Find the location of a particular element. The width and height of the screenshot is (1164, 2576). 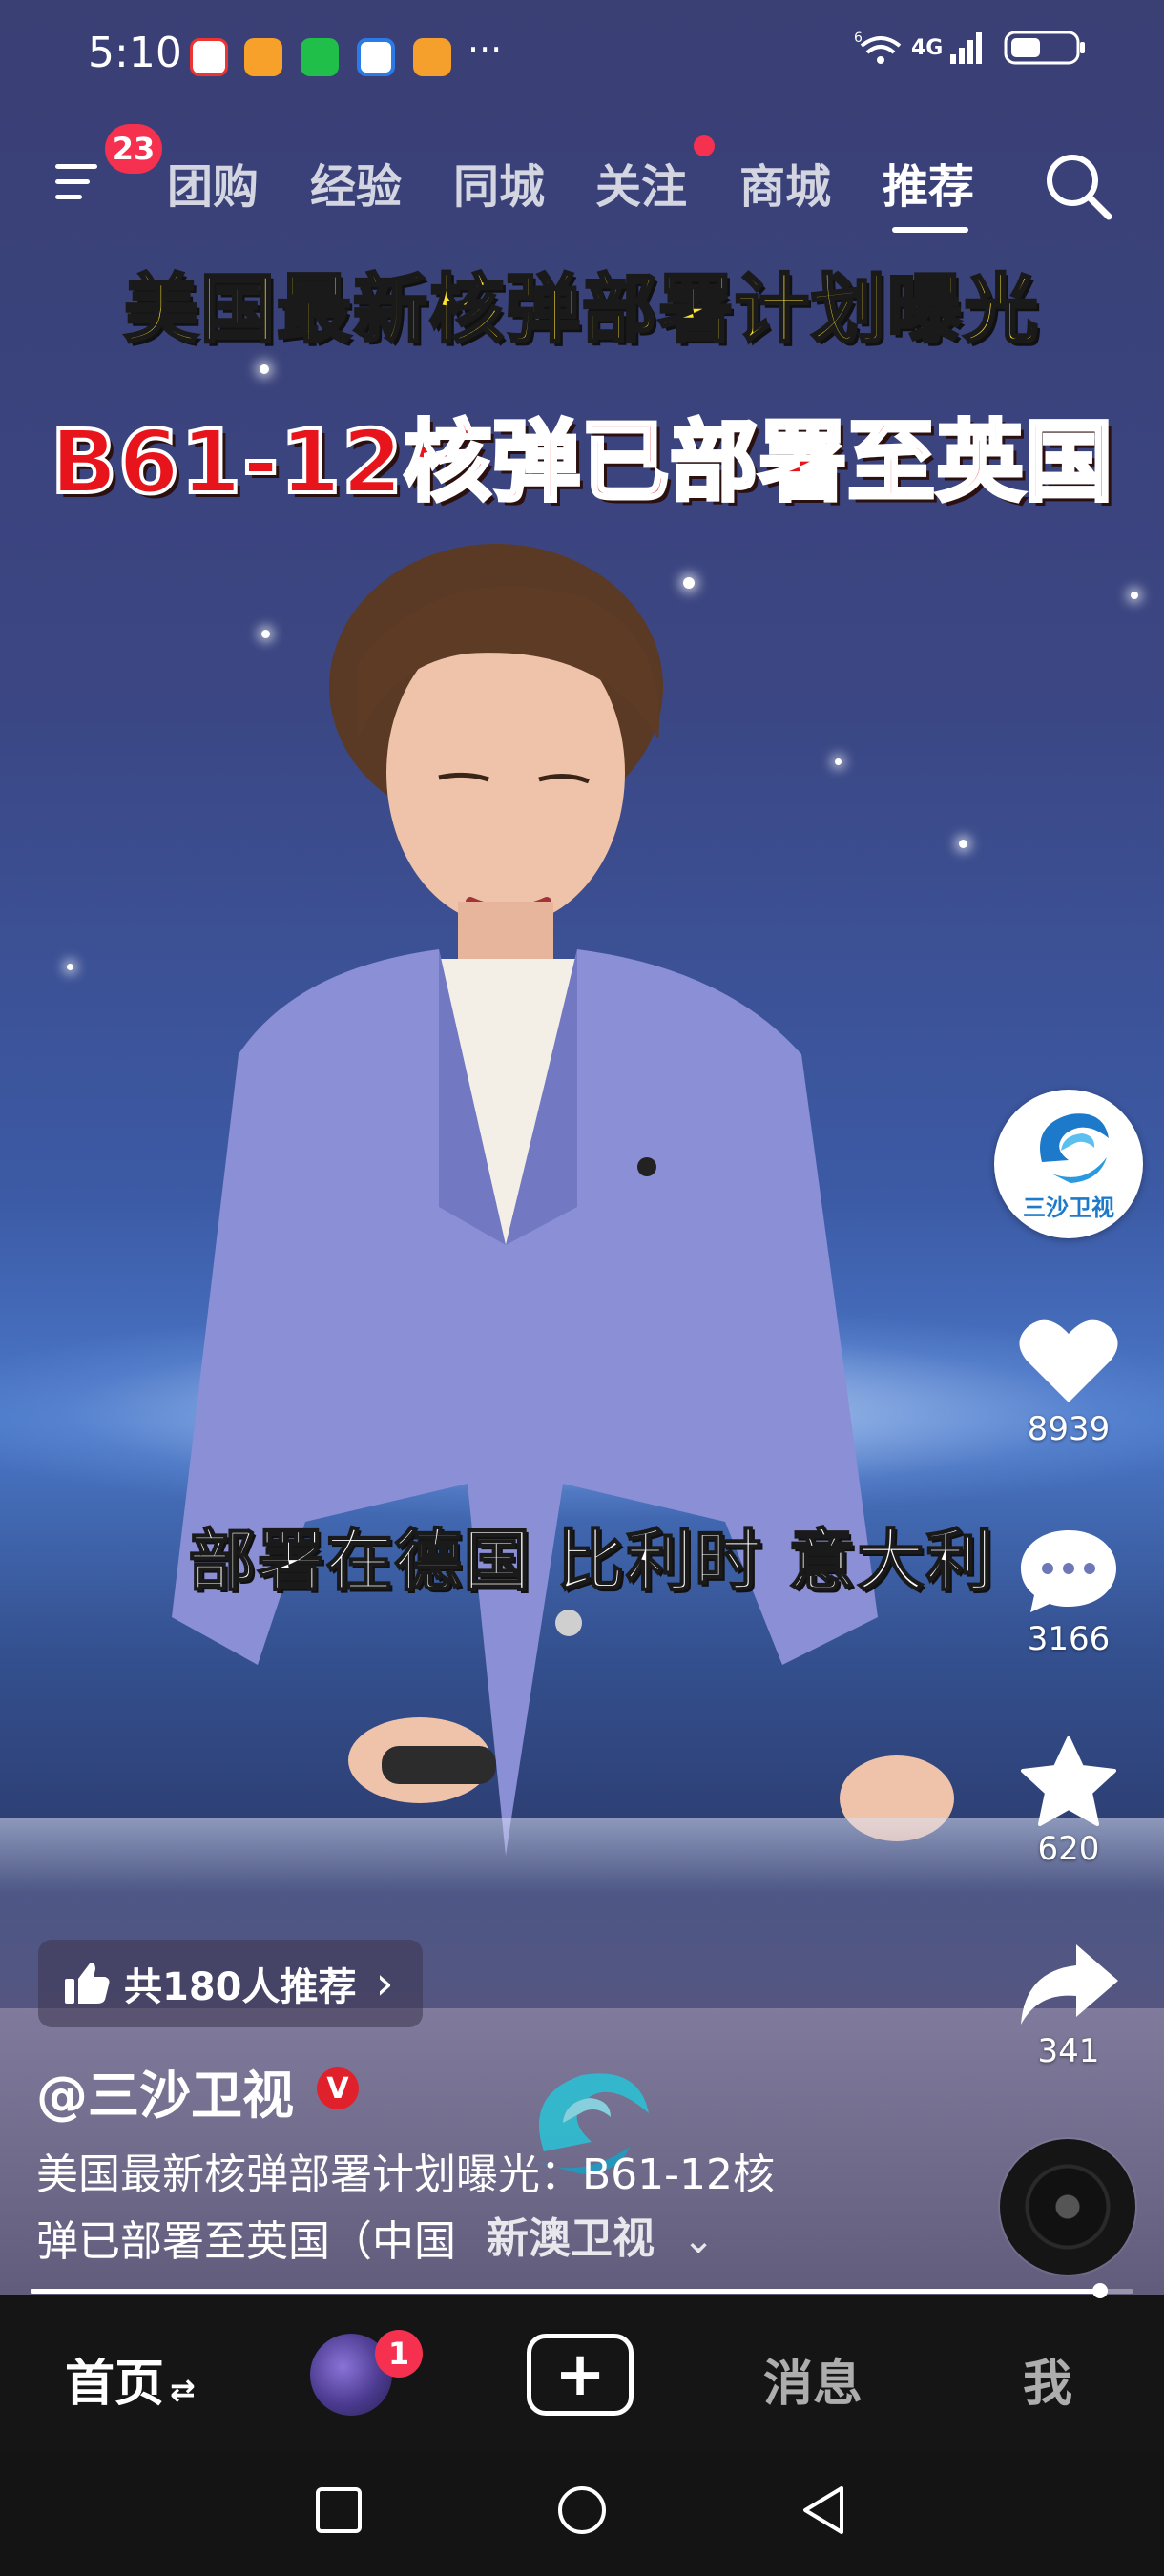

search-icon is located at coordinates (1078, 186).